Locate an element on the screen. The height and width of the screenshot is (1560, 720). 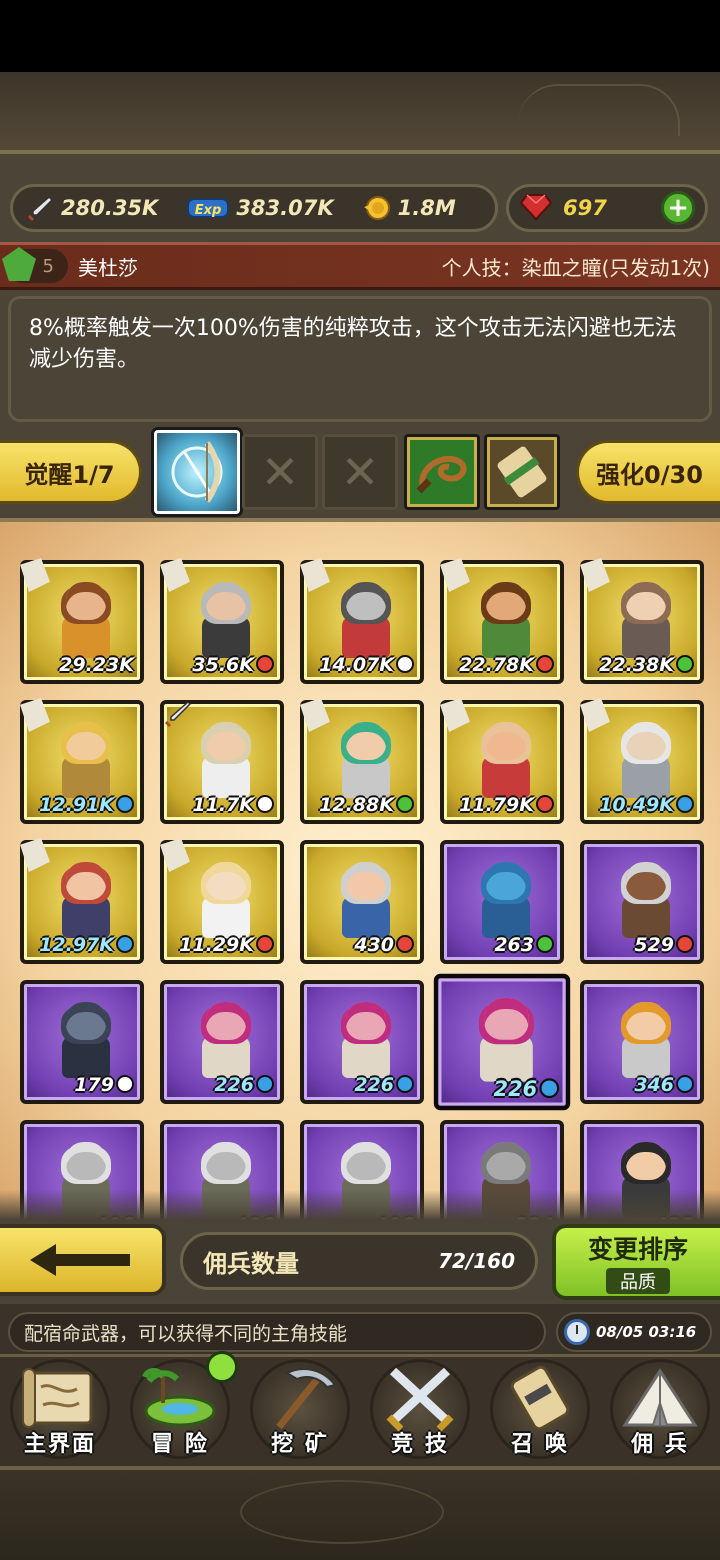
bottom-nav: 主界面 冒 险 挖 矿 竞 技 召 唤 佣 兵 is located at coordinates (360, 1410).